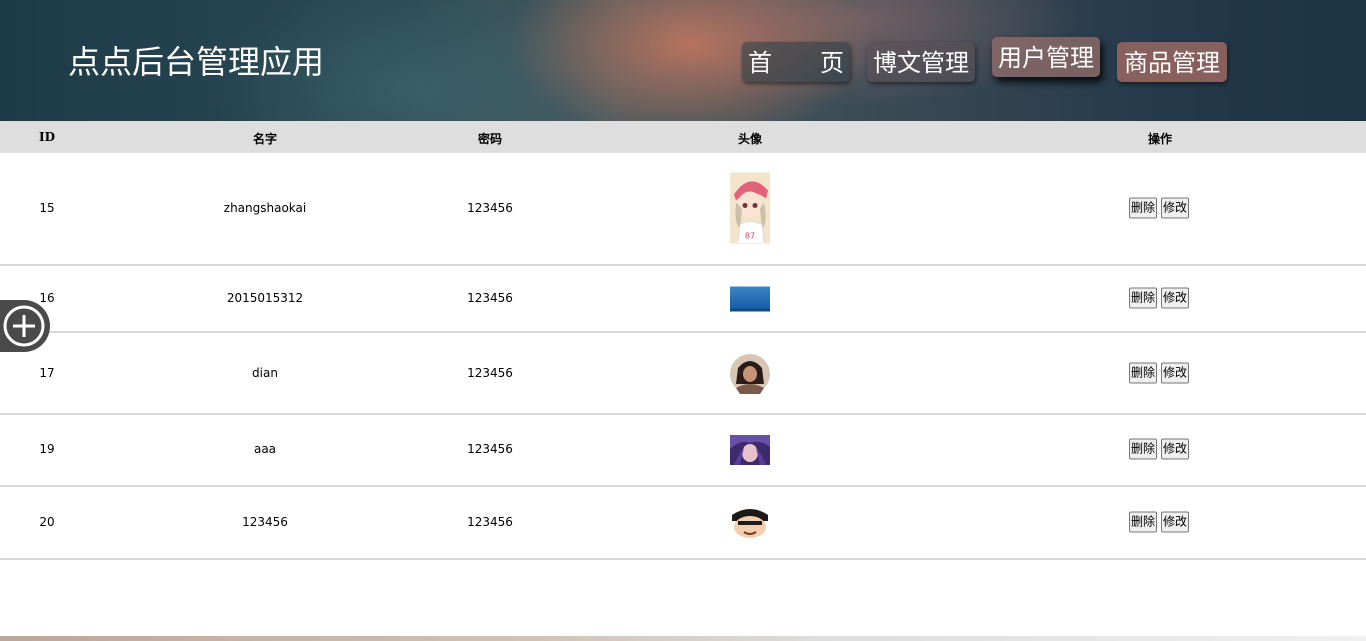  I want to click on column-header-actions: 操作, so click(1160, 139).